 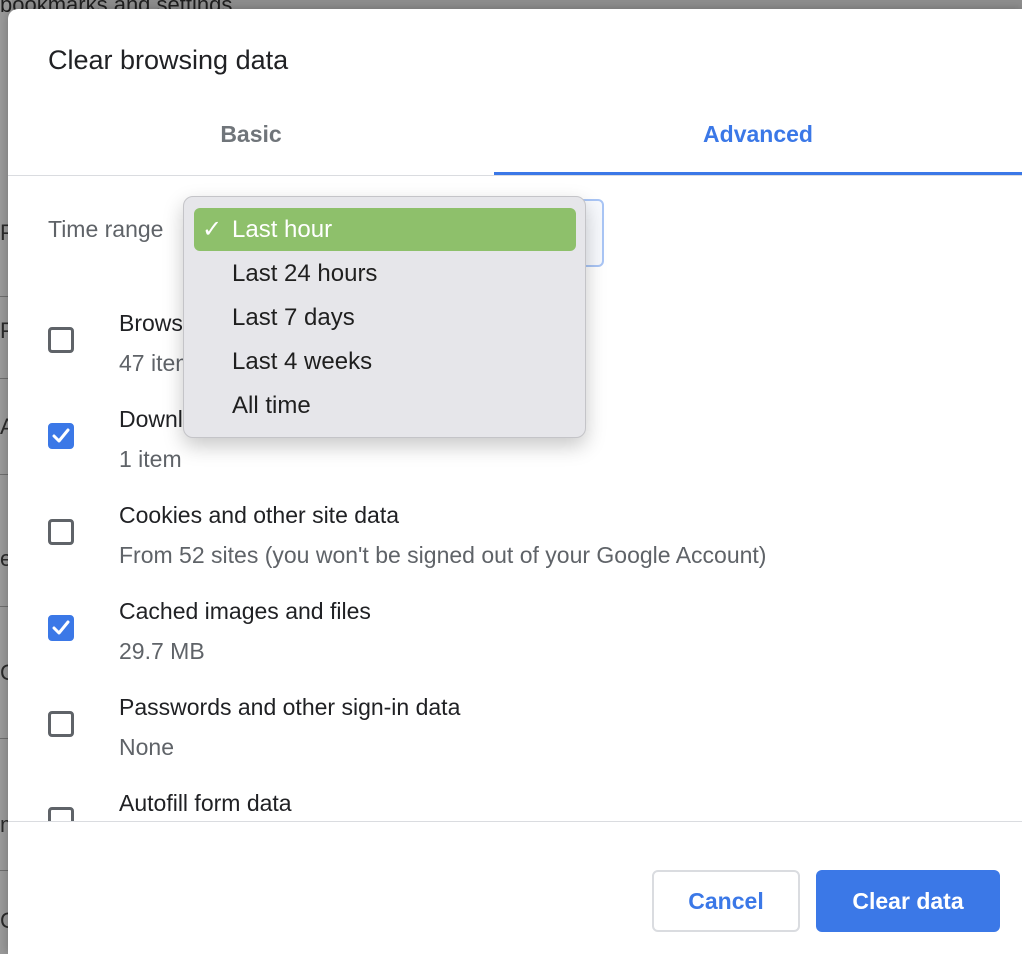 I want to click on dropdown-item-label: All time, so click(x=271, y=405).